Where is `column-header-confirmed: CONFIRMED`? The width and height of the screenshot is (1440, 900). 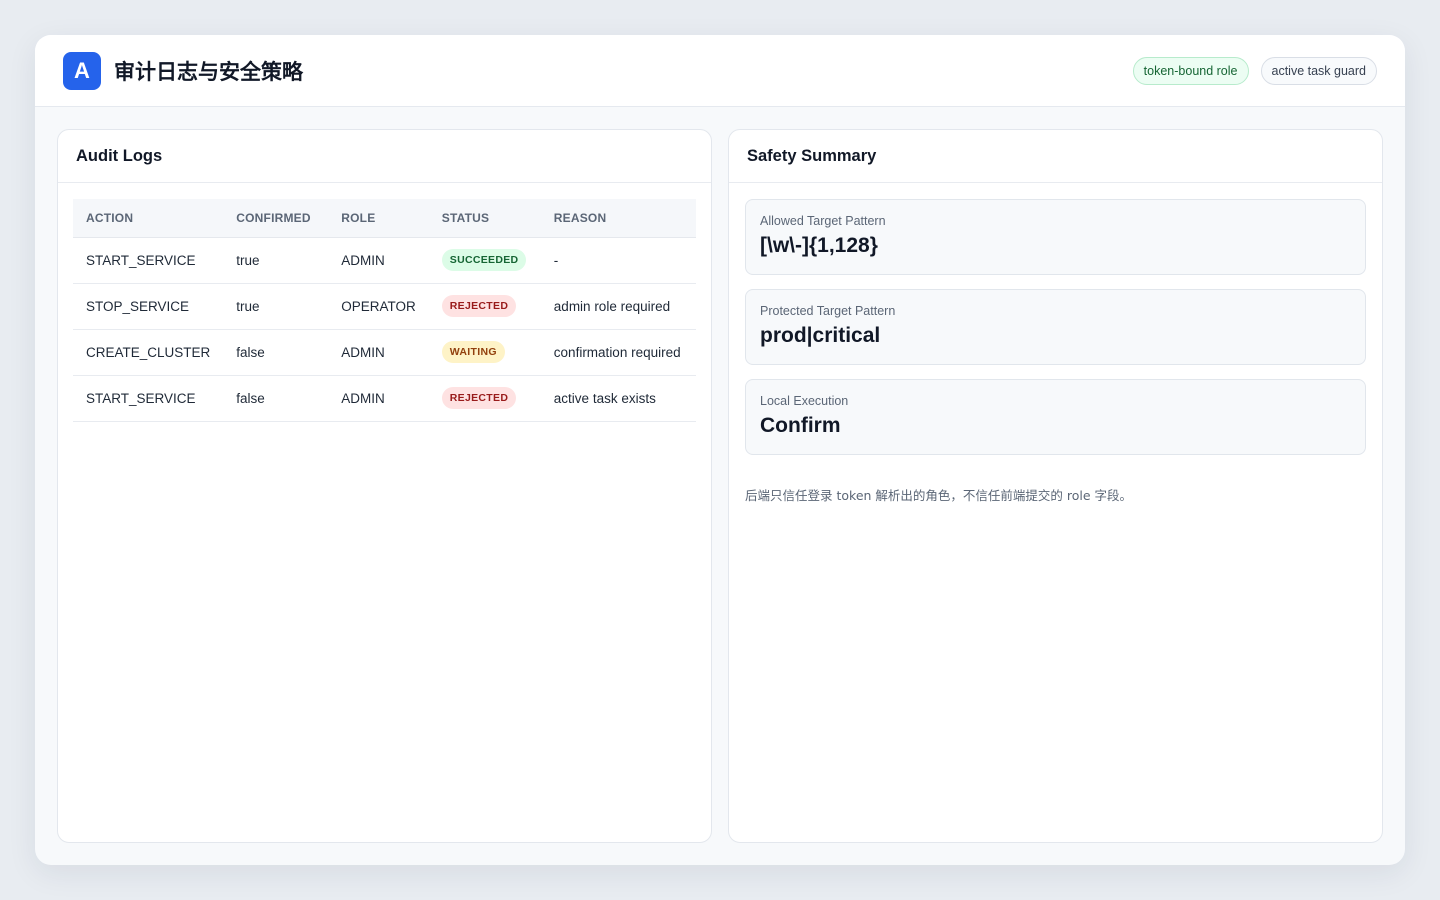 column-header-confirmed: CONFIRMED is located at coordinates (276, 218).